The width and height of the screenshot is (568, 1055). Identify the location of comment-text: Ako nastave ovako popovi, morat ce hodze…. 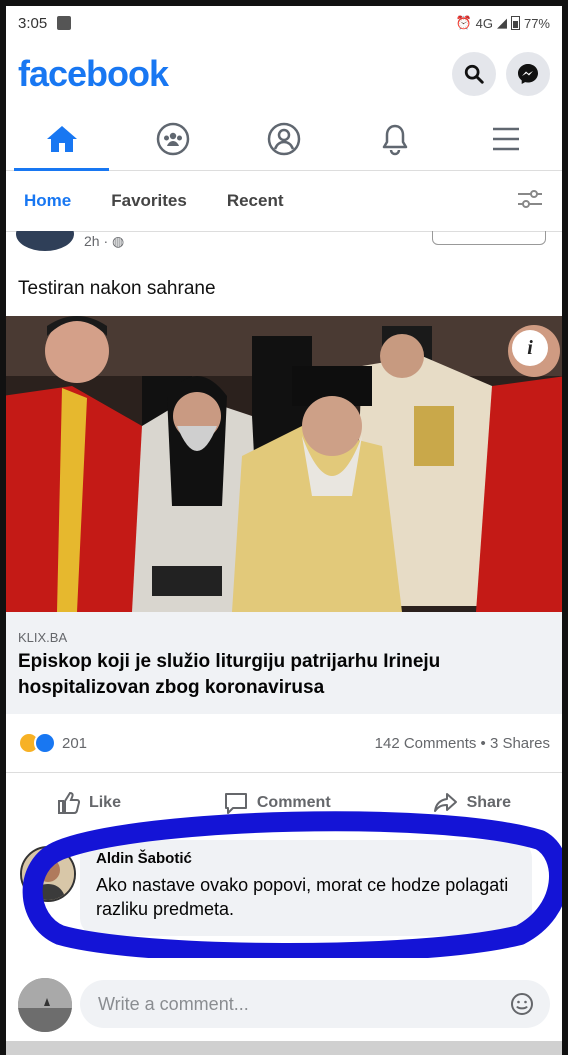
(302, 897).